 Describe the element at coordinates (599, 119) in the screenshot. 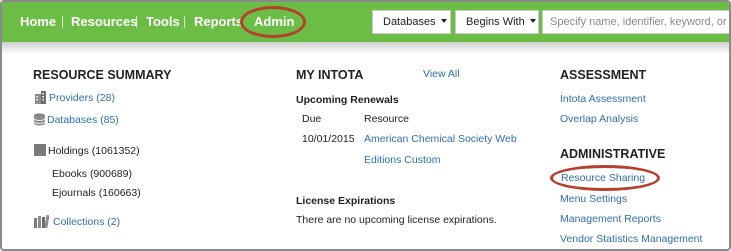

I see `overlap-analysis-link: Overlap Analysis` at that location.